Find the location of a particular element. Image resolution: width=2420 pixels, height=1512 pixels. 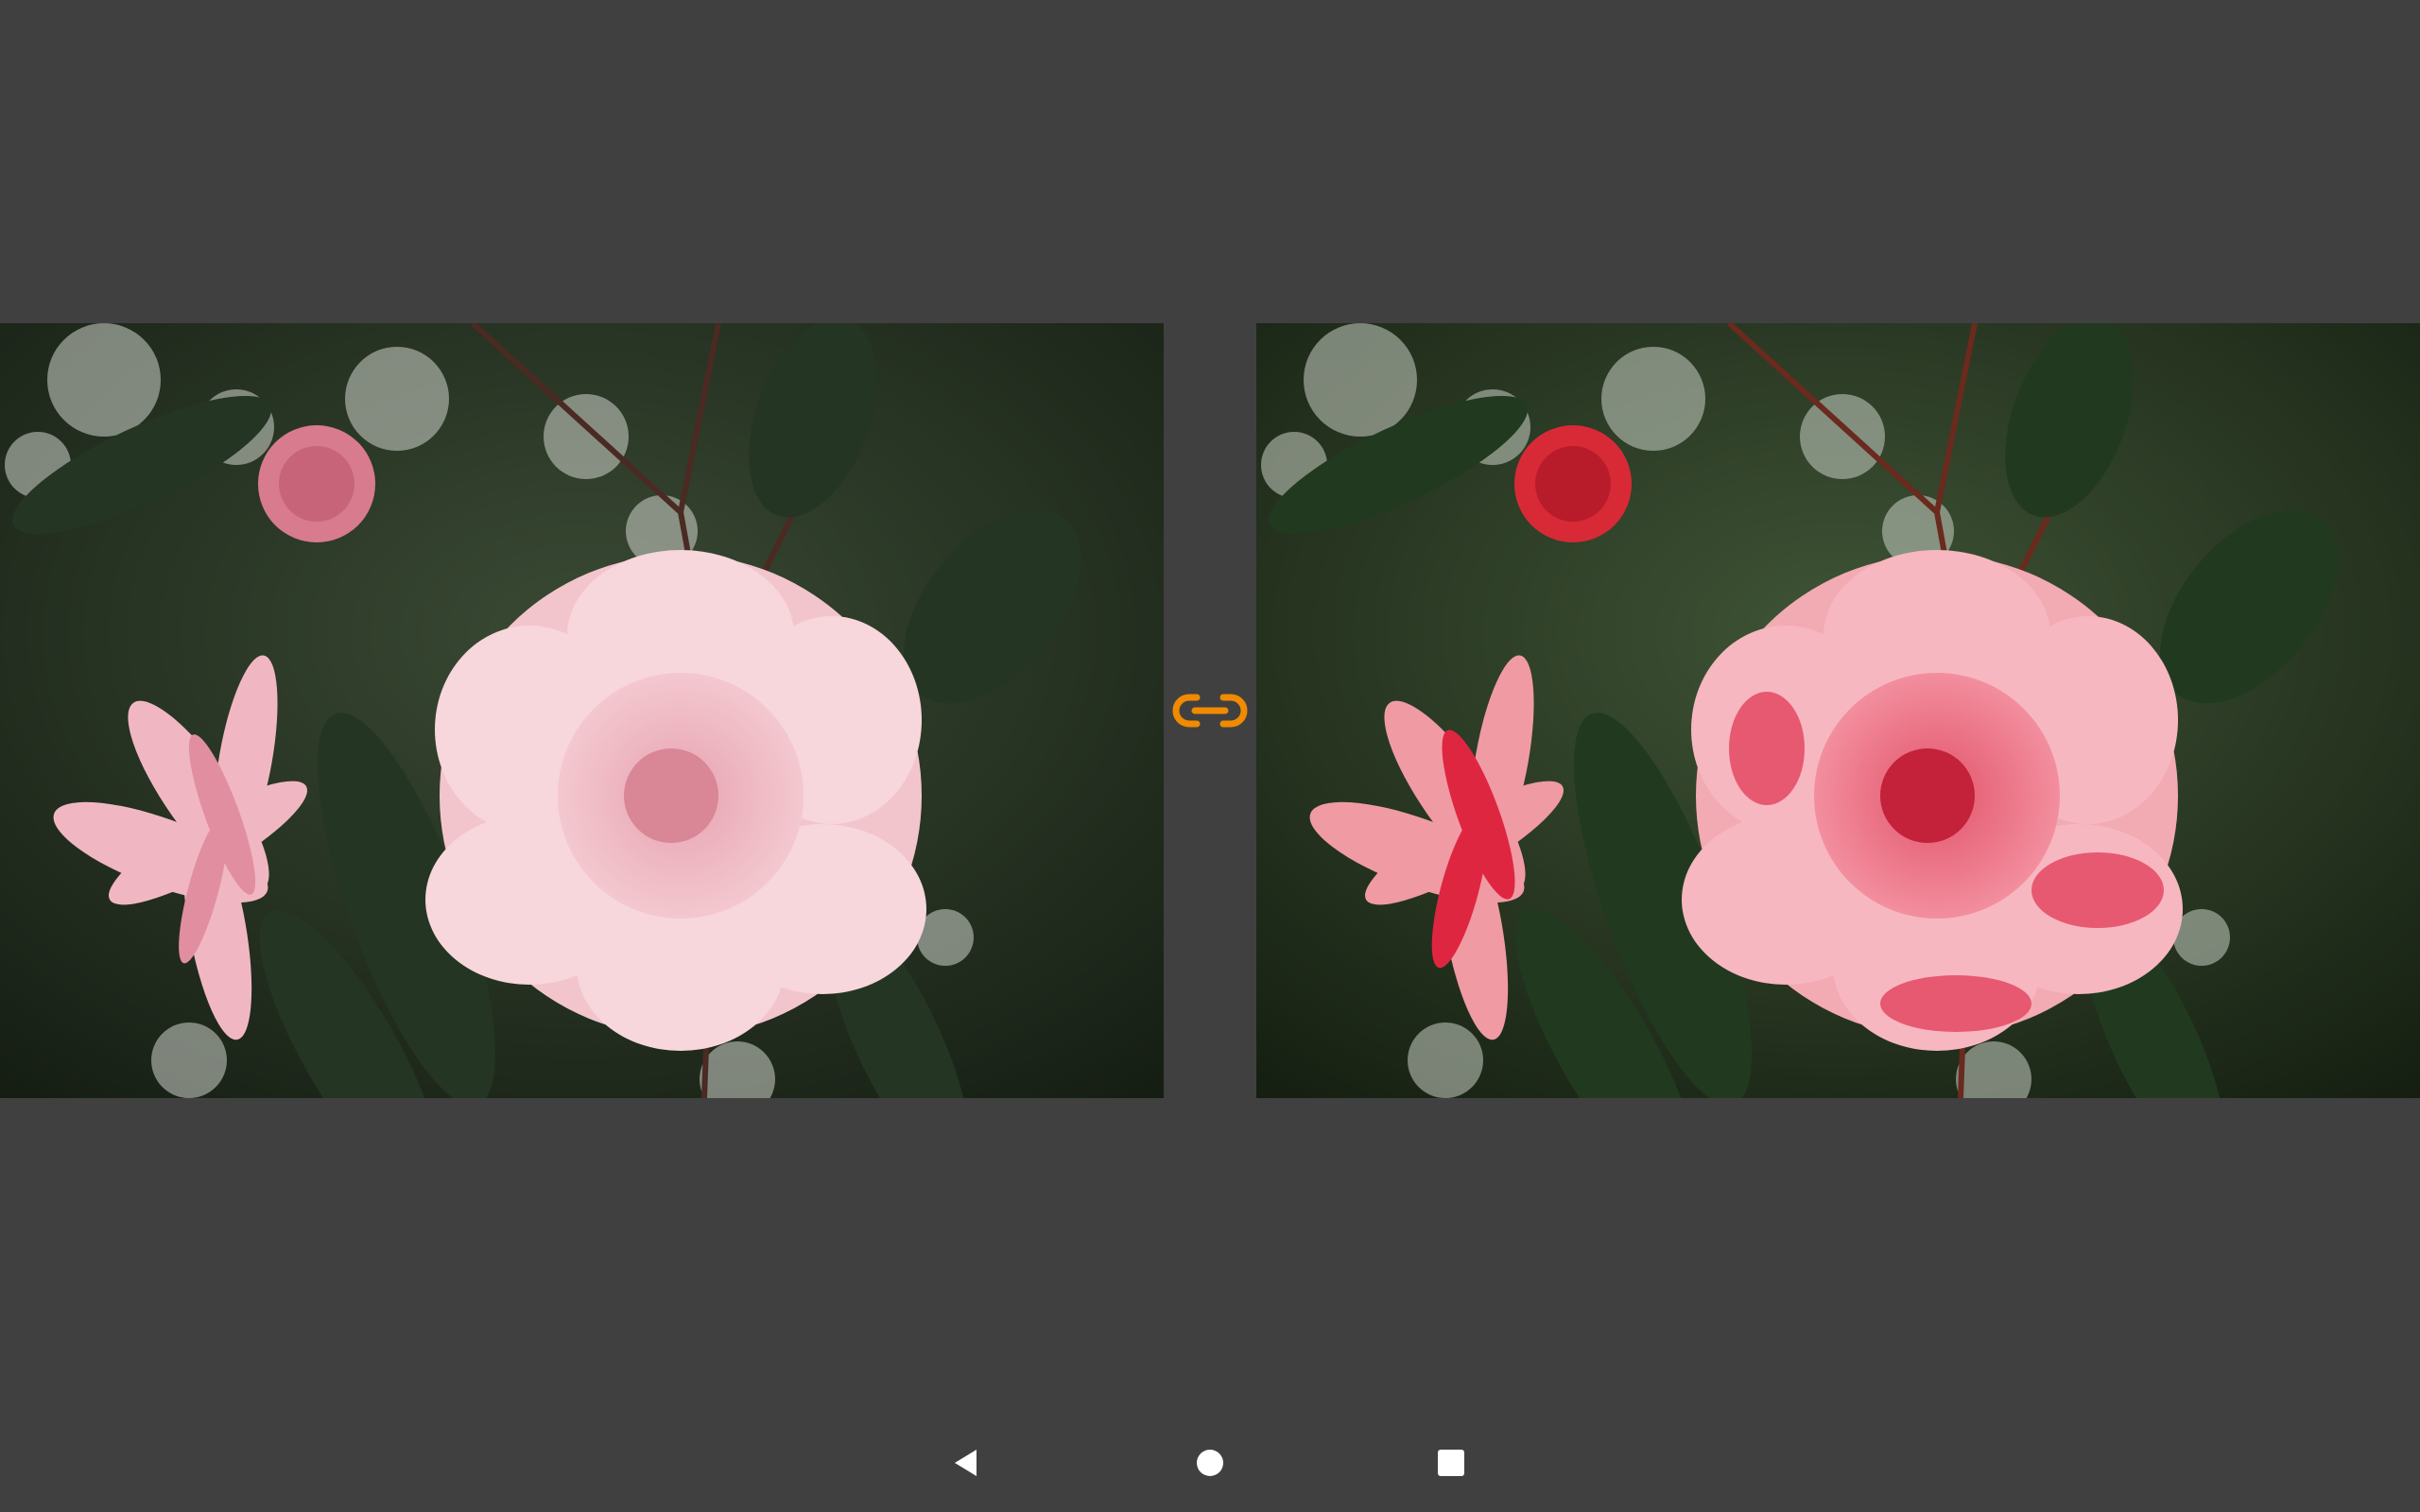

link-toggle-button is located at coordinates (1210, 710).